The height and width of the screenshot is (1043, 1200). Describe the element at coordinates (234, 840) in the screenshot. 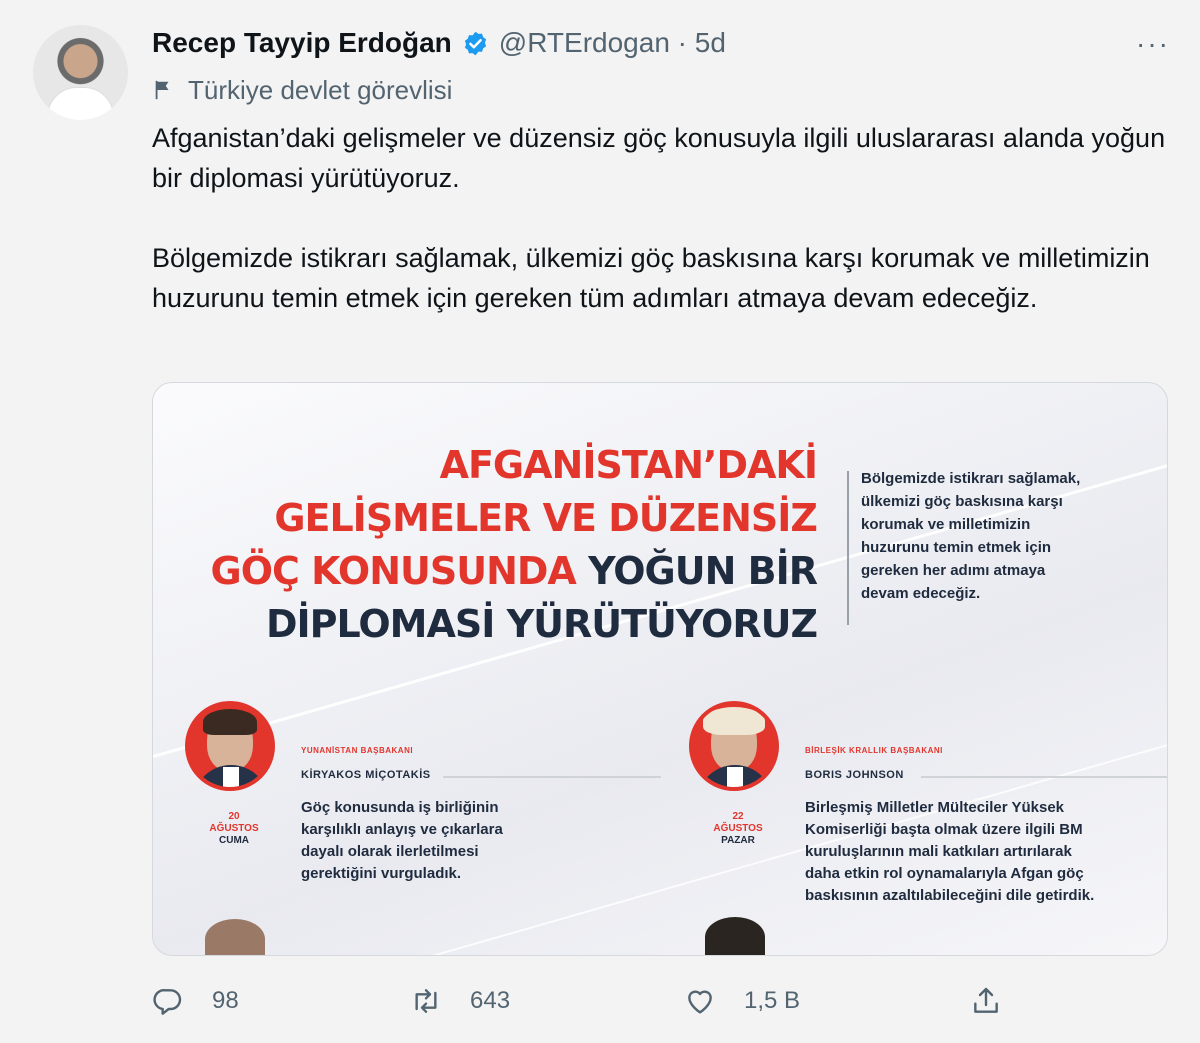

I see `card-1-date-weekday: CUMA` at that location.